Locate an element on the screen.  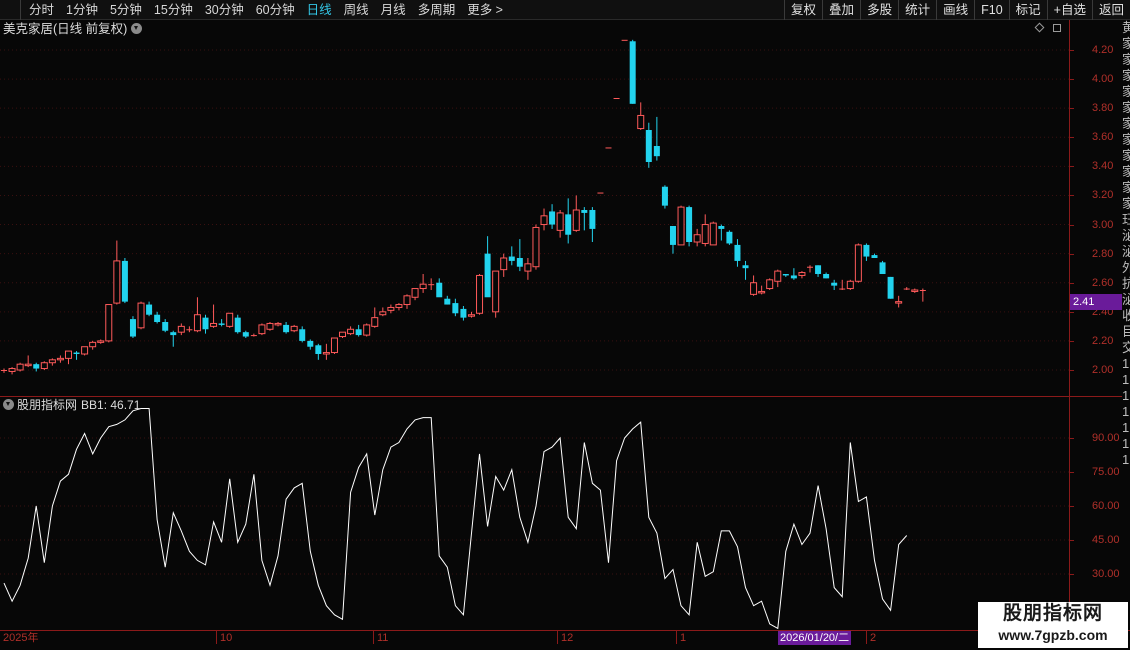
price-tick-label: 3.80 is located at coordinates (1103, 108).